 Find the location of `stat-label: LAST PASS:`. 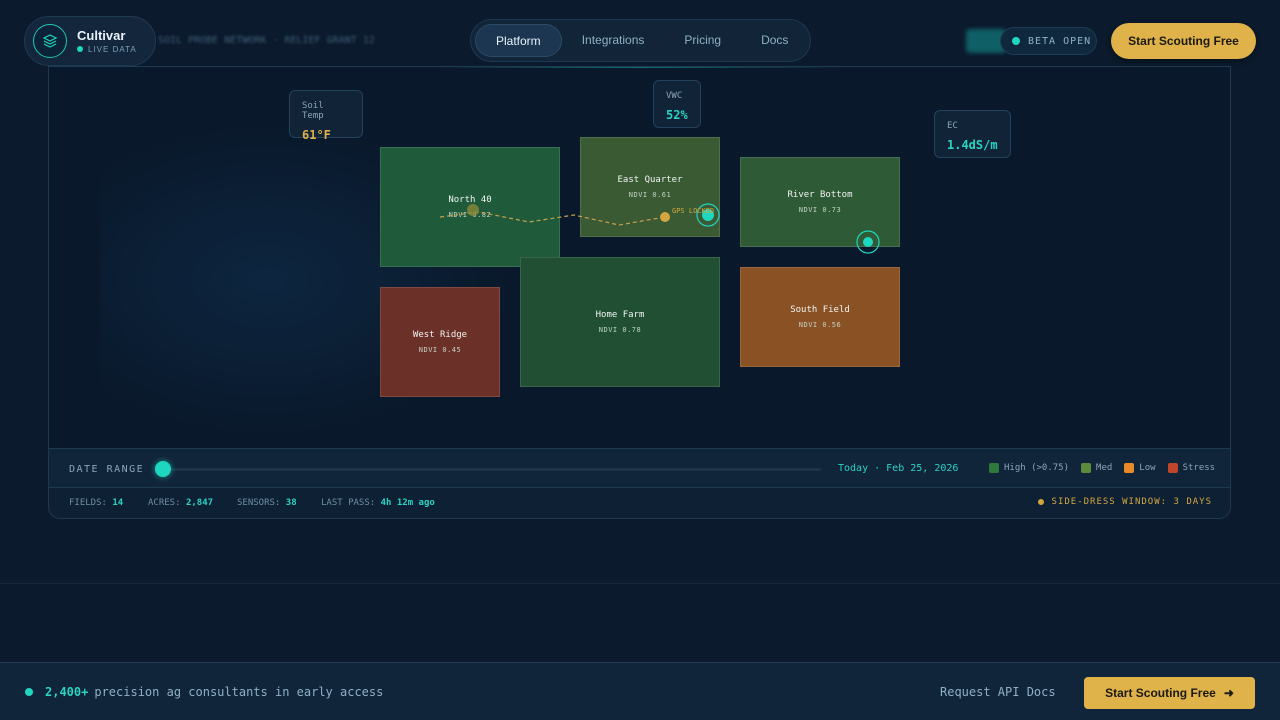

stat-label: LAST PASS: is located at coordinates (348, 503).